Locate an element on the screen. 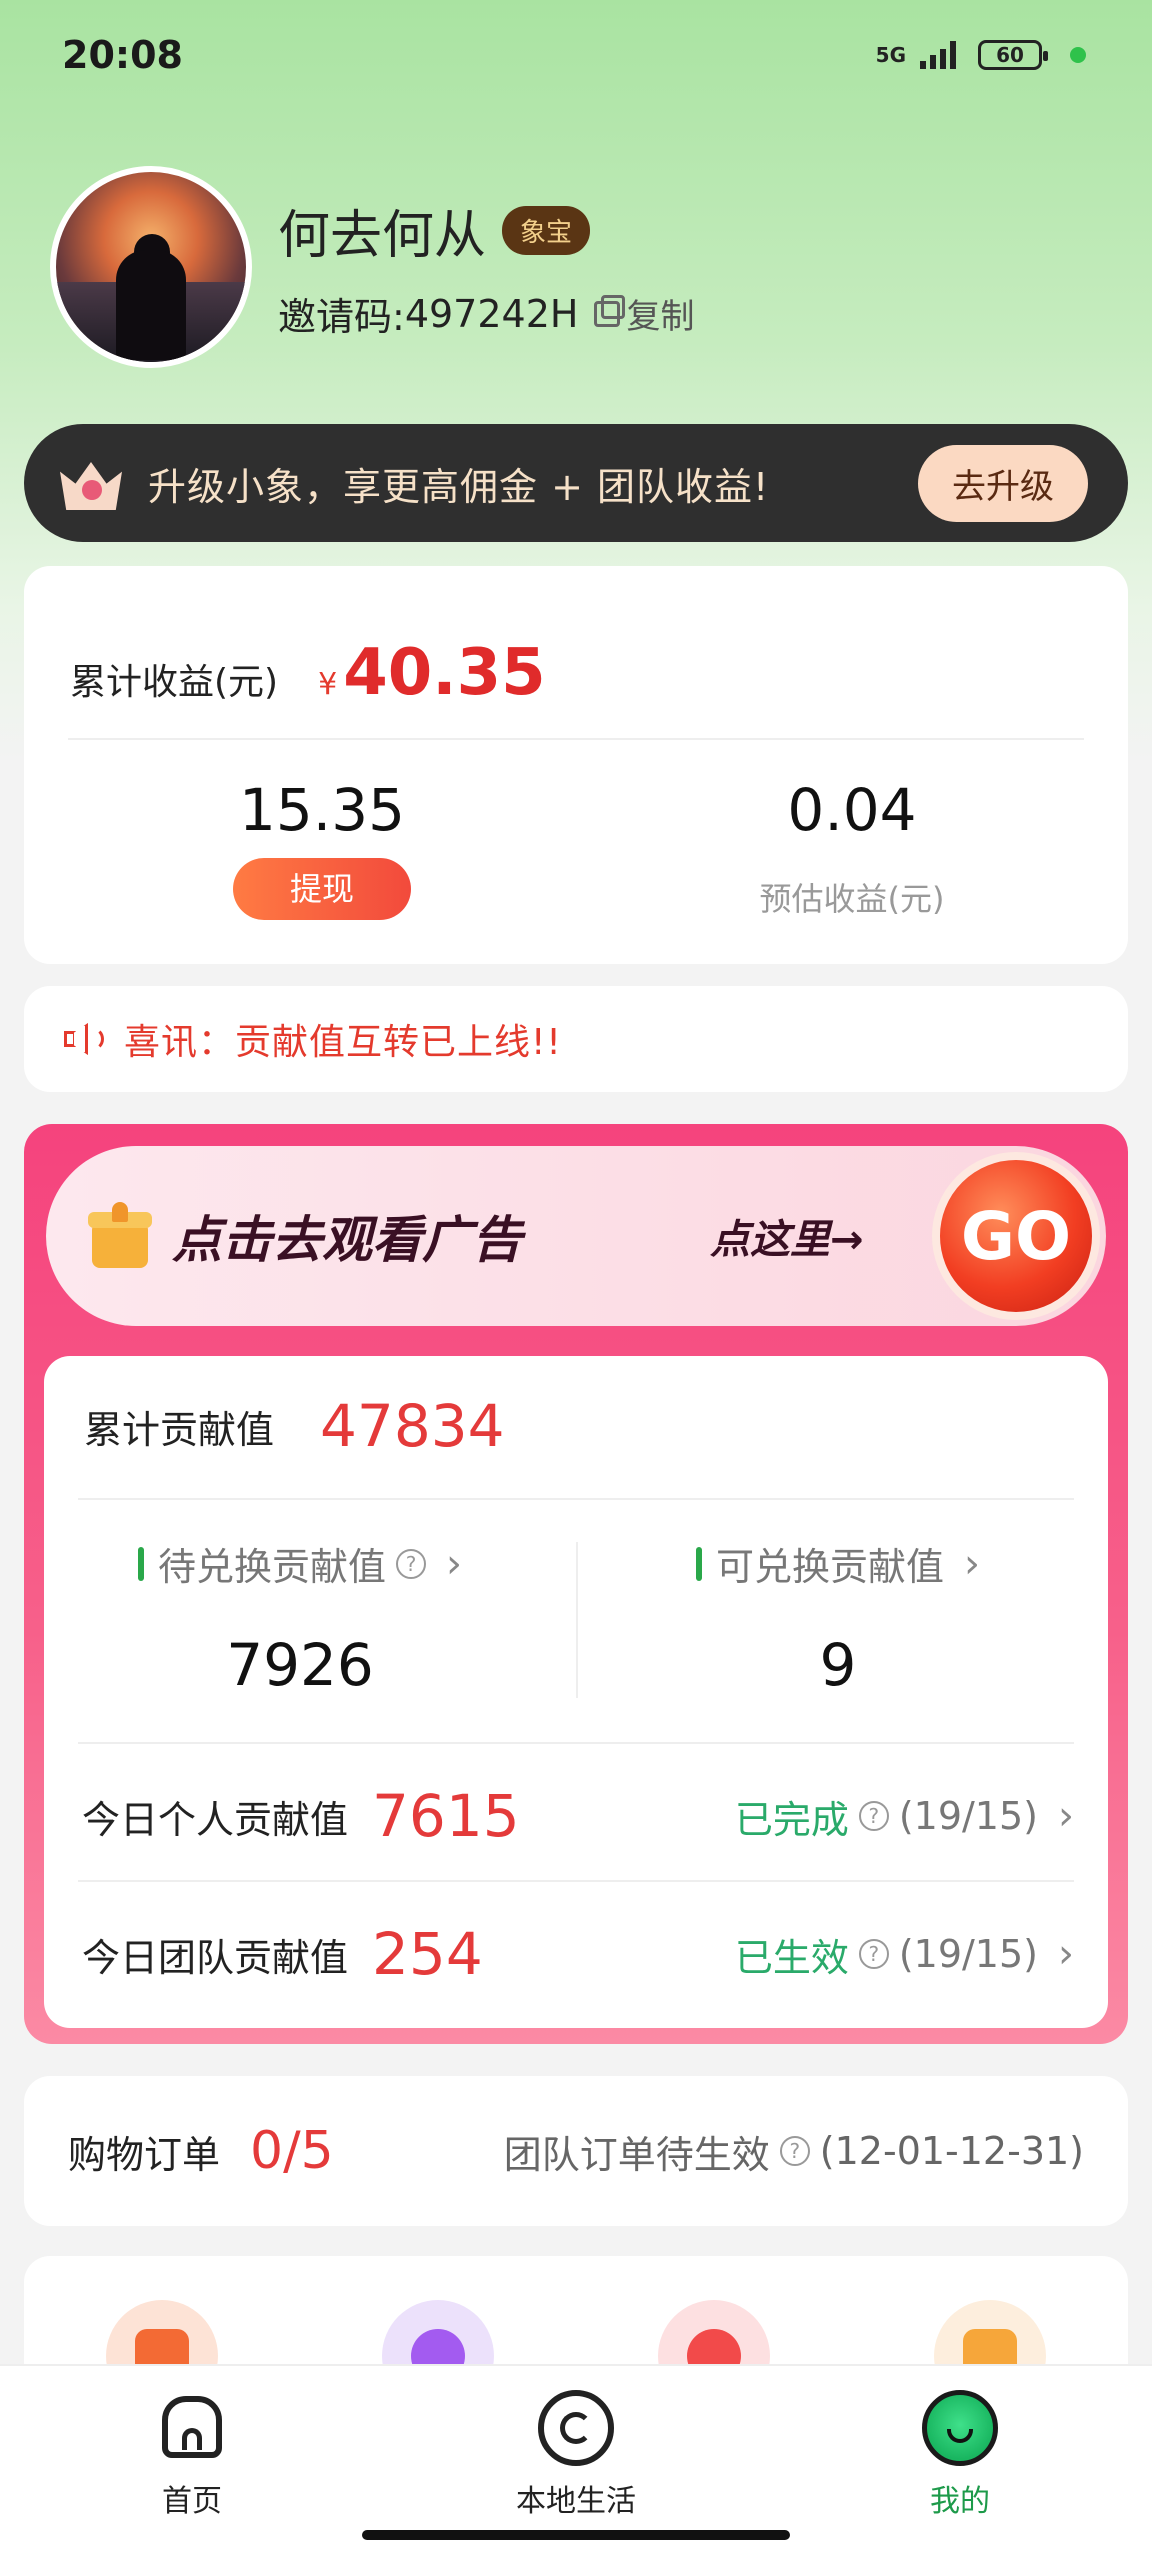 The image size is (1152, 2560). pending-label: 待兑换贡献值 is located at coordinates (271, 1567).